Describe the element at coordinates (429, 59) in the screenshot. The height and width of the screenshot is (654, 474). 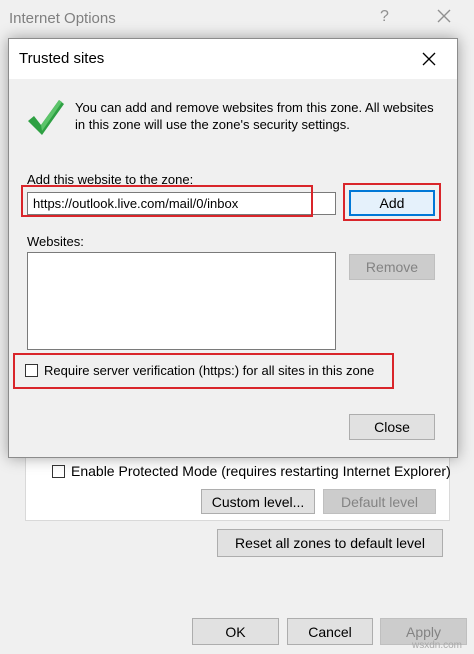
I see `close-icon` at that location.